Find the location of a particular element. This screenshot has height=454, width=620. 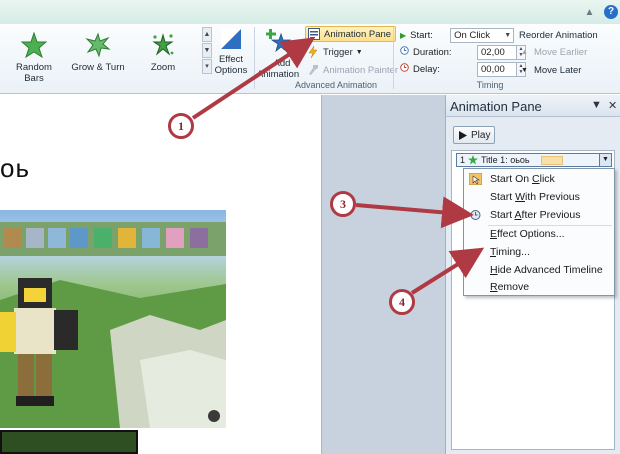

callout-badge: 1 is located at coordinates (181, 126).